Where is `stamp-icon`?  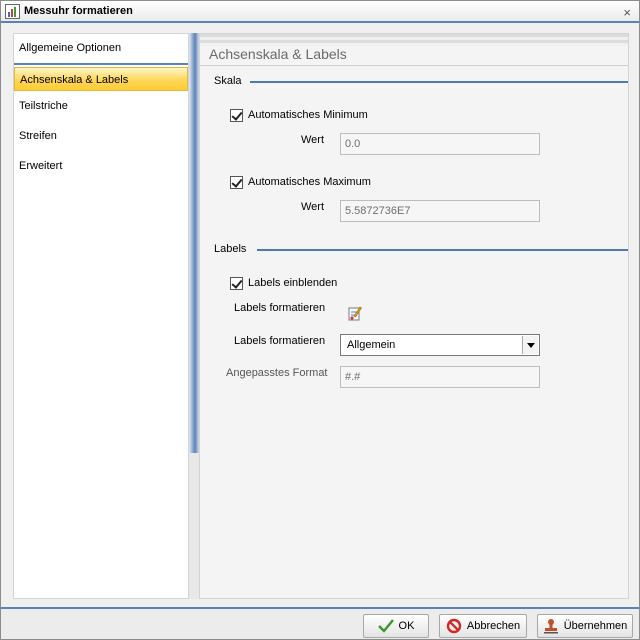
stamp-icon is located at coordinates (550, 626).